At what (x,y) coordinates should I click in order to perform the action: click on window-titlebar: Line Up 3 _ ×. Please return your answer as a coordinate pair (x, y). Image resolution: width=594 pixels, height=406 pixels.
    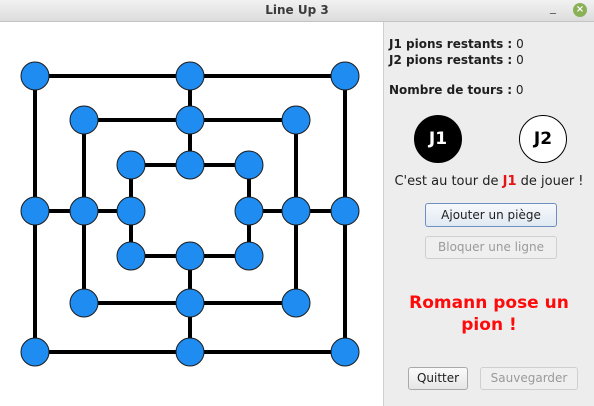
    Looking at the image, I should click on (297, 11).